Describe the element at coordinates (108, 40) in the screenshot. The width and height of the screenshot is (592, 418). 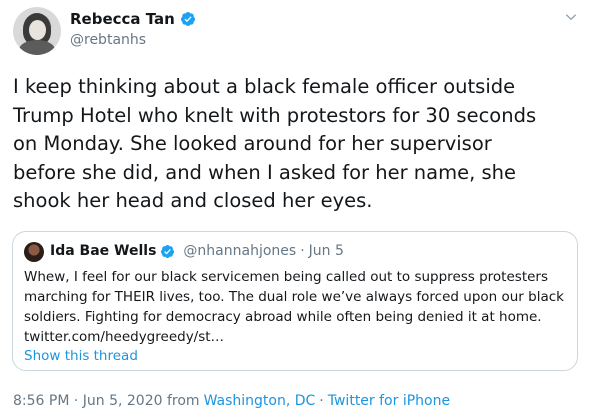
I see `author-handle: @rebtanhs` at that location.